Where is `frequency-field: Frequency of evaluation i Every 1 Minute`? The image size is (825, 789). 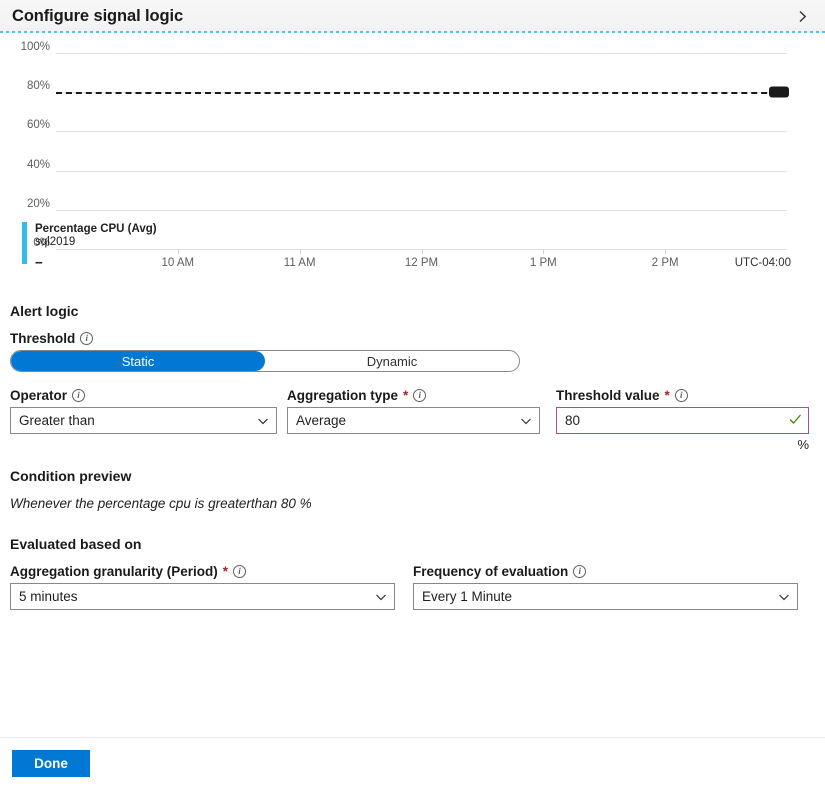
frequency-field: Frequency of evaluation i Every 1 Minute is located at coordinates (605, 587).